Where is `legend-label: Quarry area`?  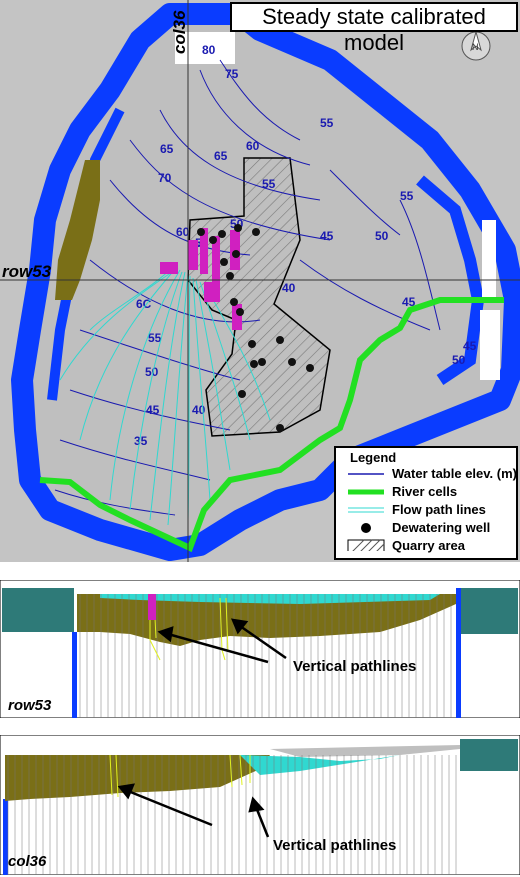
legend-label: Quarry area is located at coordinates (428, 545).